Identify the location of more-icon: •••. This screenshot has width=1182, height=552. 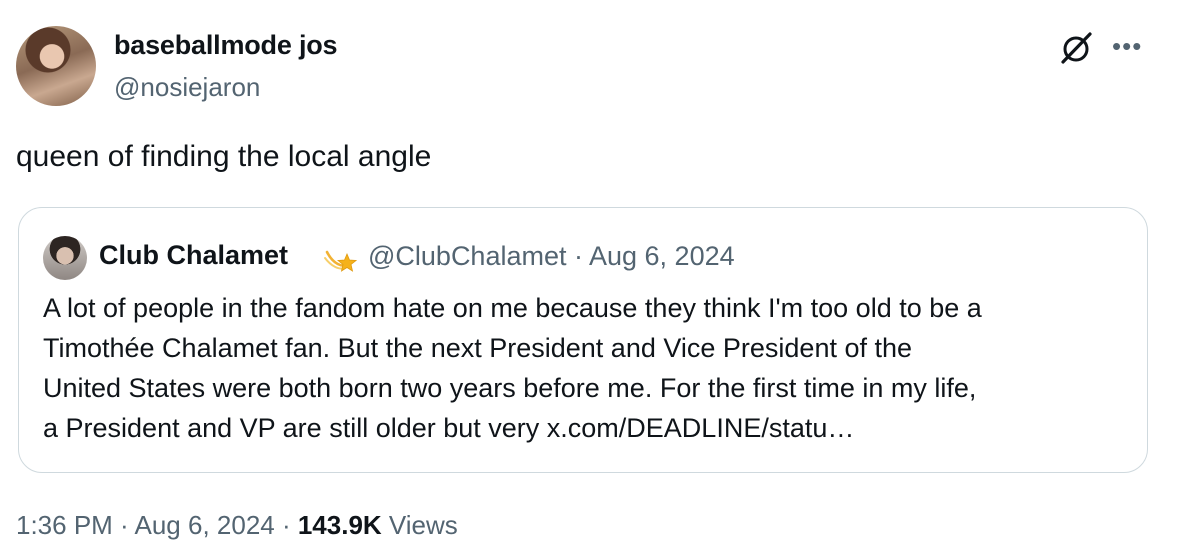
(1130, 46).